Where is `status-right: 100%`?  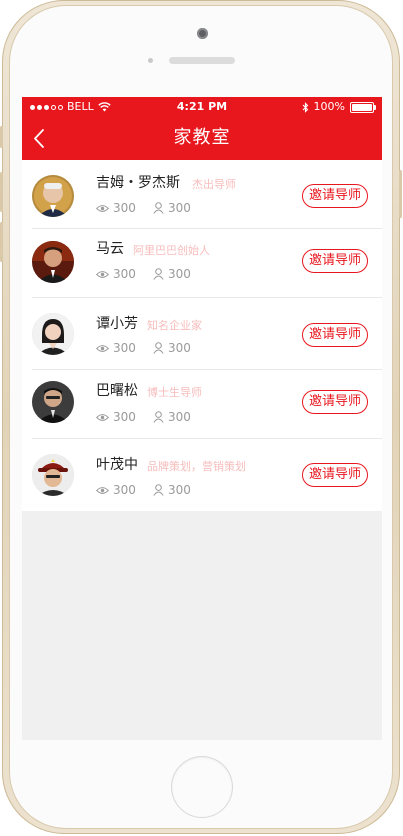
status-right: 100% is located at coordinates (339, 107).